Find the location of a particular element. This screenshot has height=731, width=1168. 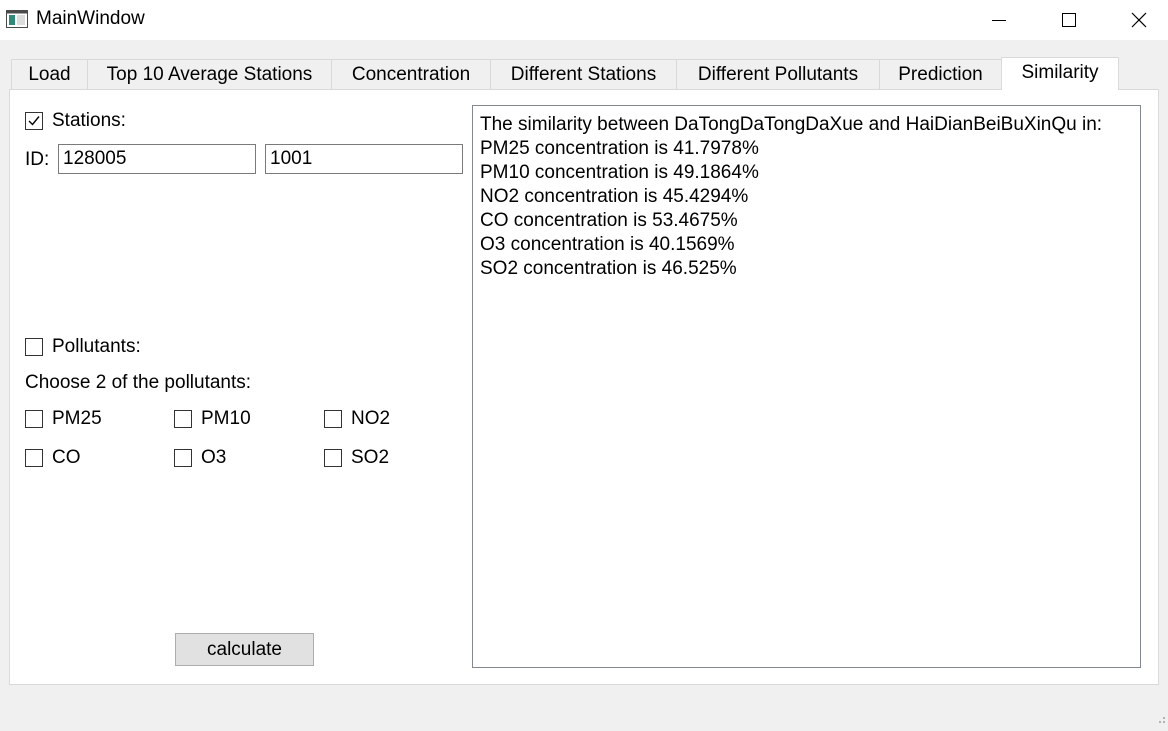

pollutant-option-pm25: PM25 is located at coordinates (63, 419).